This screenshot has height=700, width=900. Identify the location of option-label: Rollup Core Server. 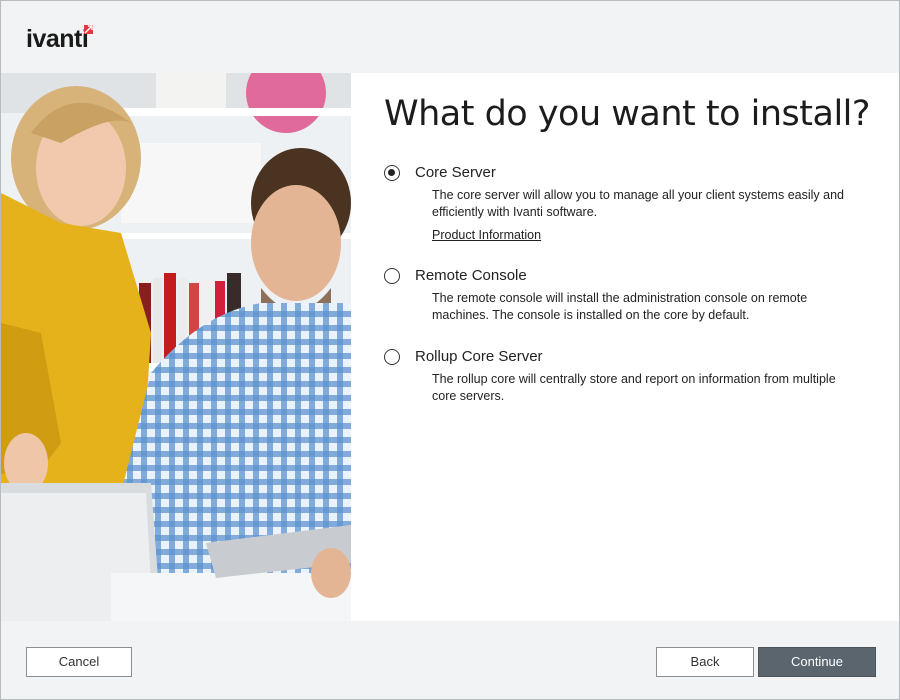
(479, 357).